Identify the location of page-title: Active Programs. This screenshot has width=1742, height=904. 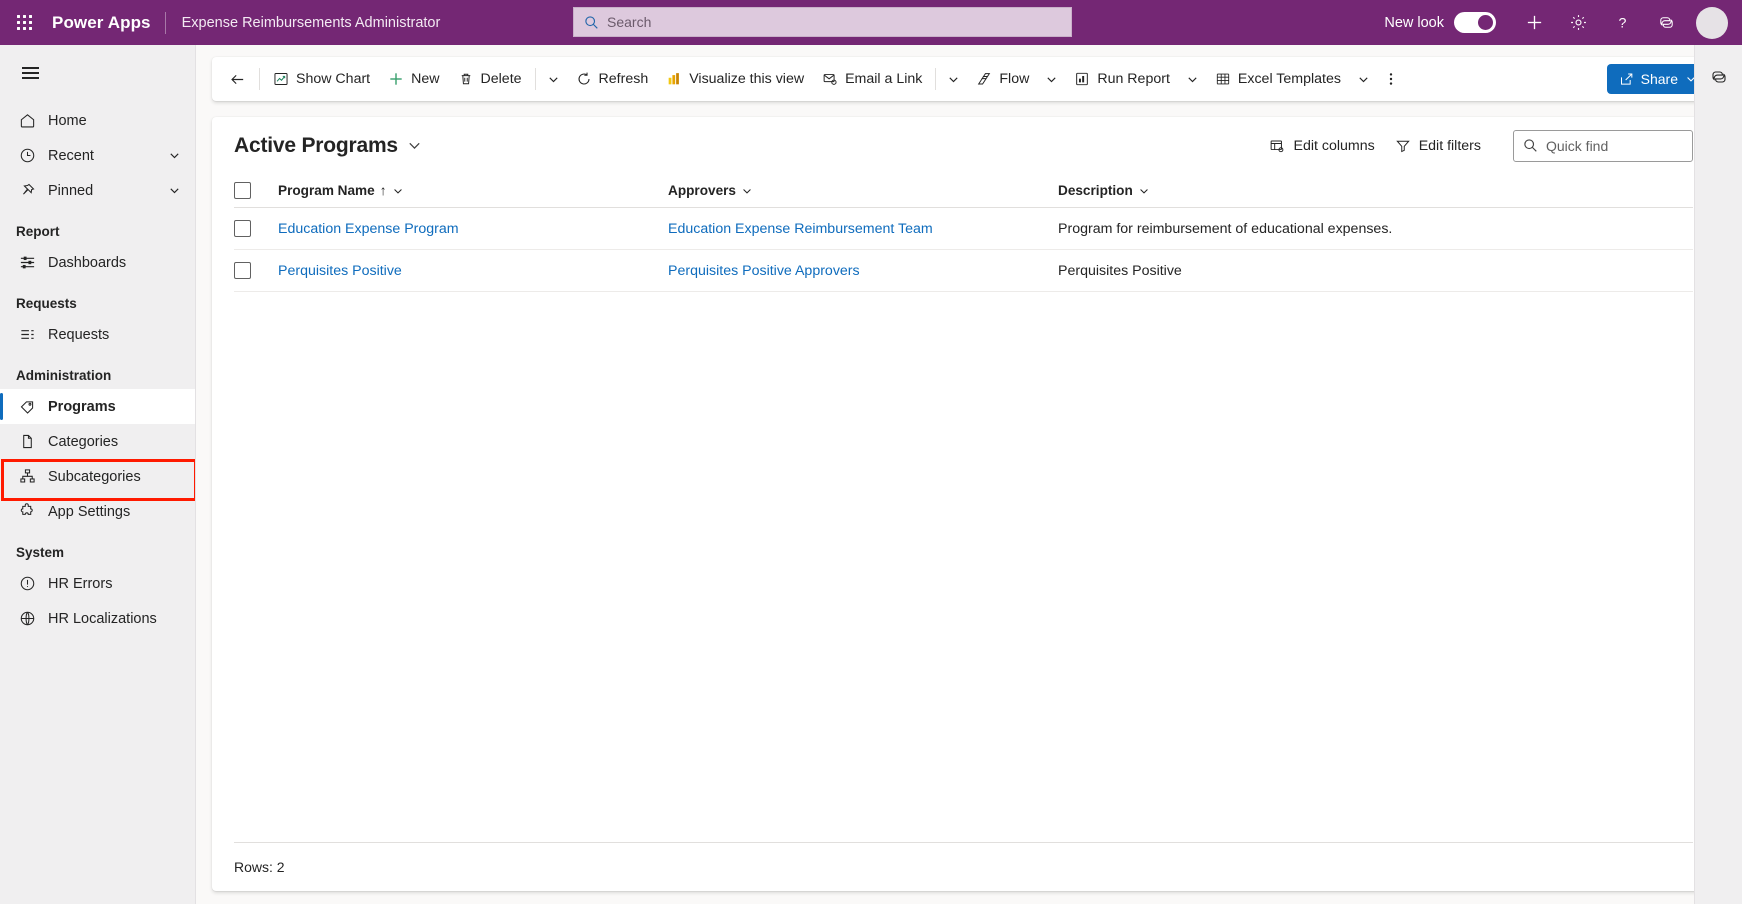
(316, 146).